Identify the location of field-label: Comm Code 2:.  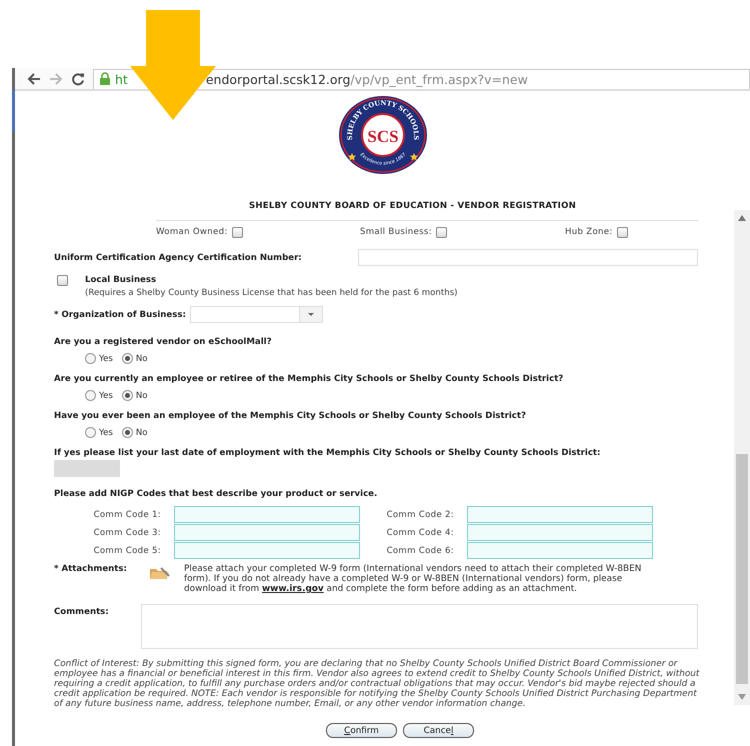
(420, 515).